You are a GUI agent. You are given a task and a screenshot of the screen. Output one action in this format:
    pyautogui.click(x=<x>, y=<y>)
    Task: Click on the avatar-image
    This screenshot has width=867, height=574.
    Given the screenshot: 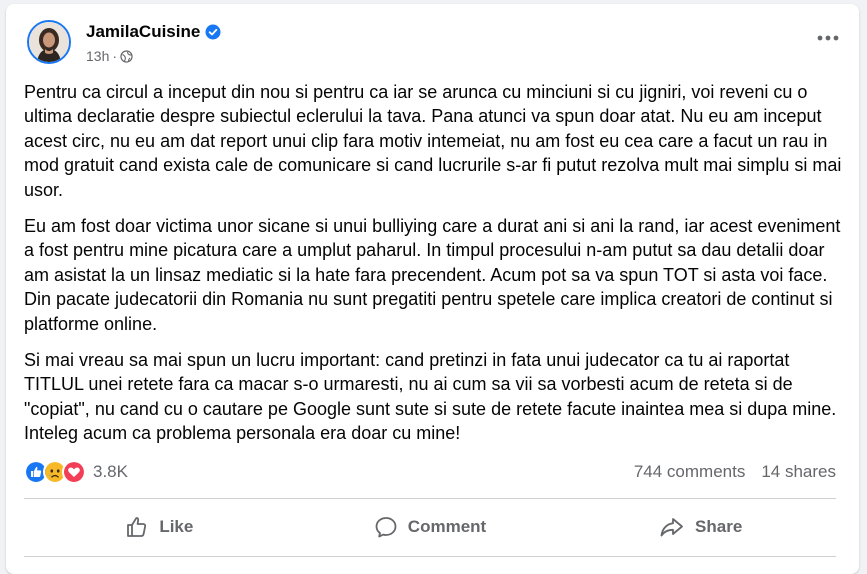 What is the action you would take?
    pyautogui.click(x=49, y=42)
    